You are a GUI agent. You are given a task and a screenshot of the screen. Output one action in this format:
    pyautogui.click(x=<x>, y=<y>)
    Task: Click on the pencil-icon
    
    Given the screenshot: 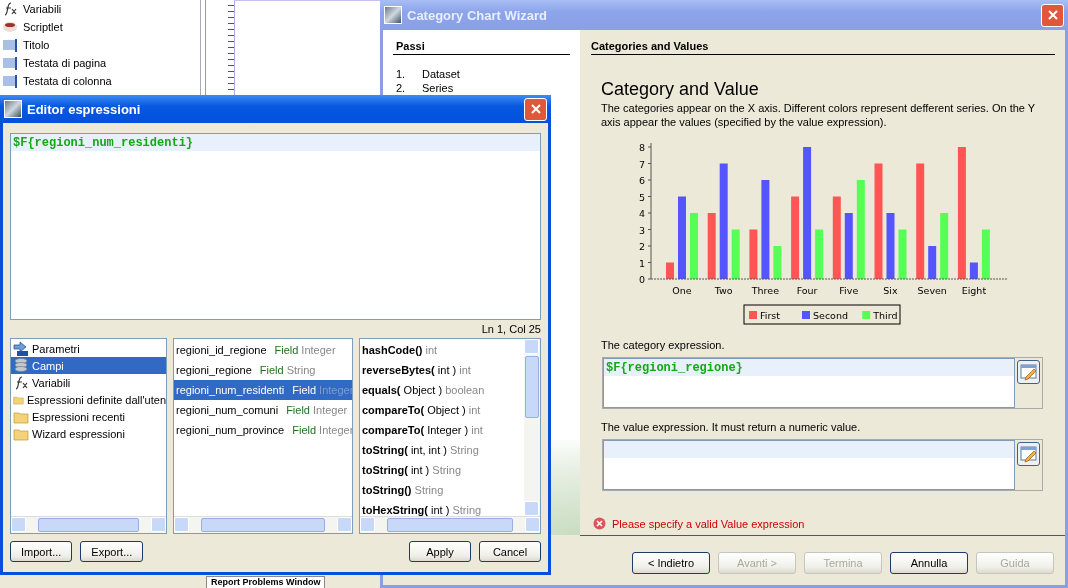 What is the action you would take?
    pyautogui.click(x=1028, y=372)
    